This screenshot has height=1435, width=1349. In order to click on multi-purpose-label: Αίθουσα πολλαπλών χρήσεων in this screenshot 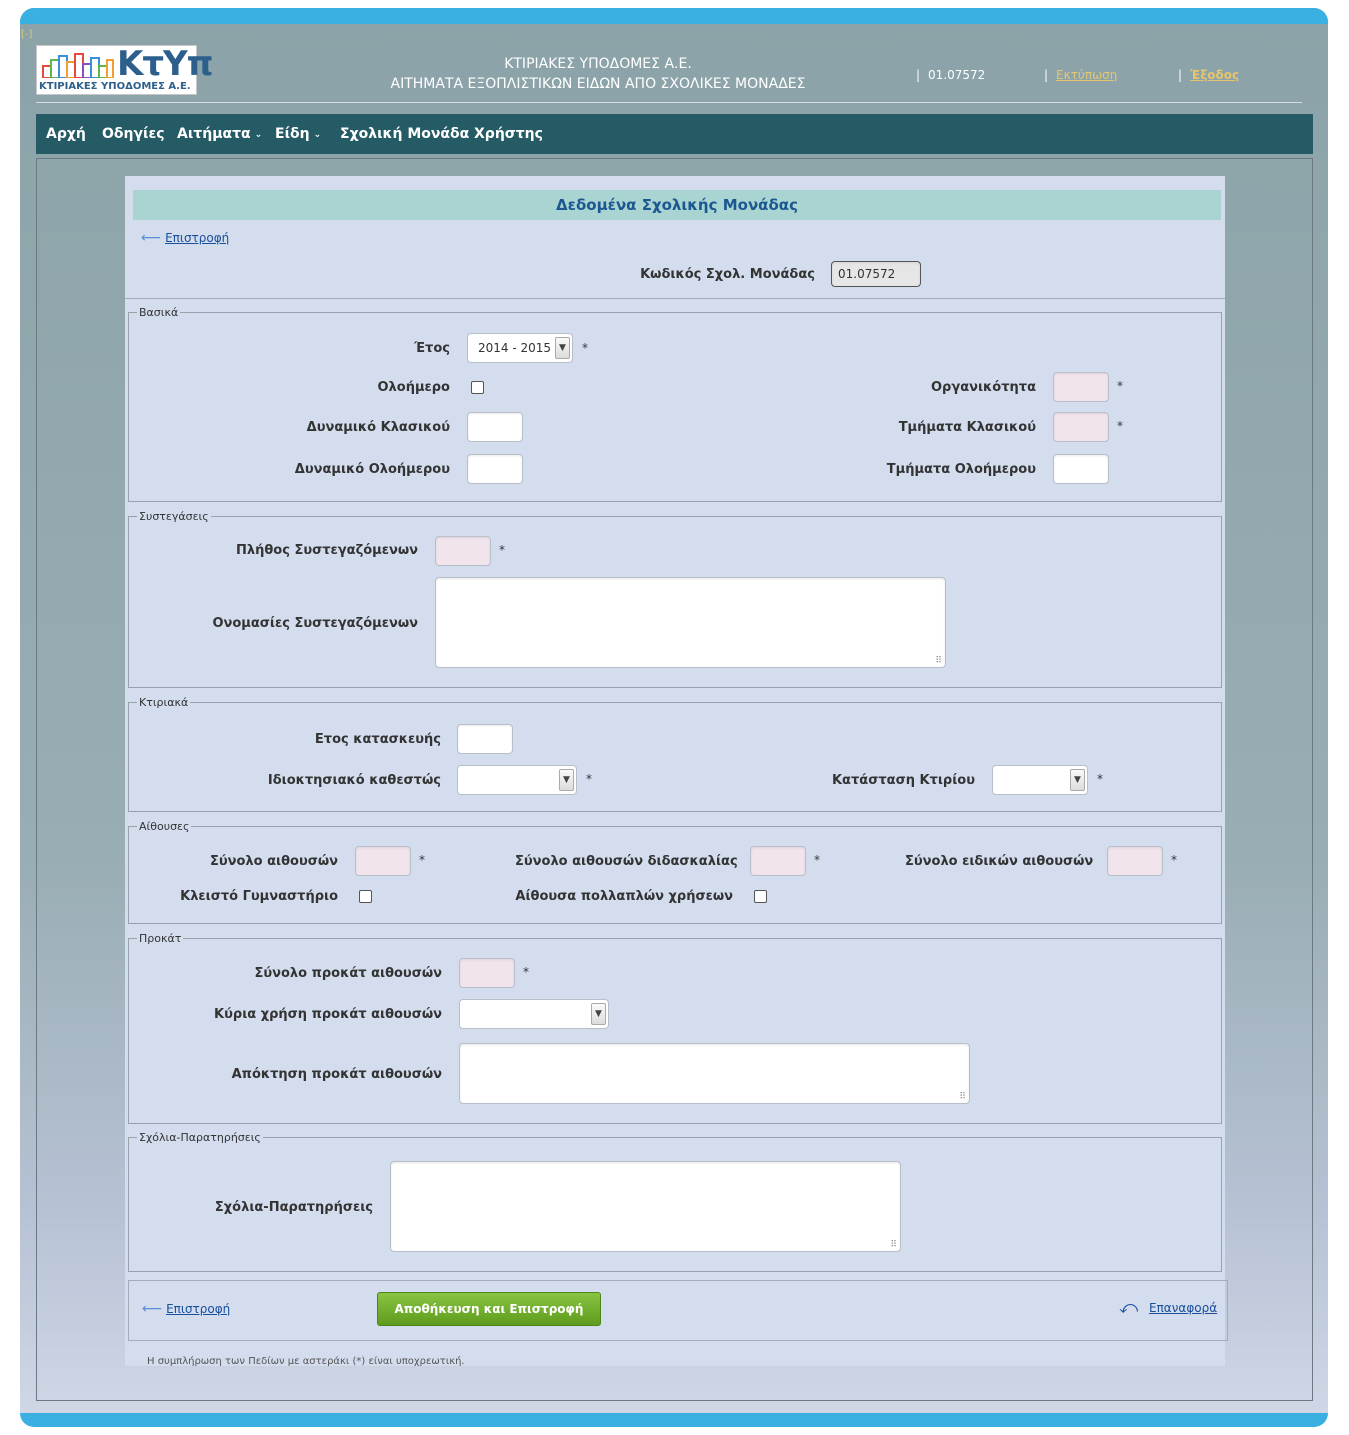, I will do `click(624, 896)`.